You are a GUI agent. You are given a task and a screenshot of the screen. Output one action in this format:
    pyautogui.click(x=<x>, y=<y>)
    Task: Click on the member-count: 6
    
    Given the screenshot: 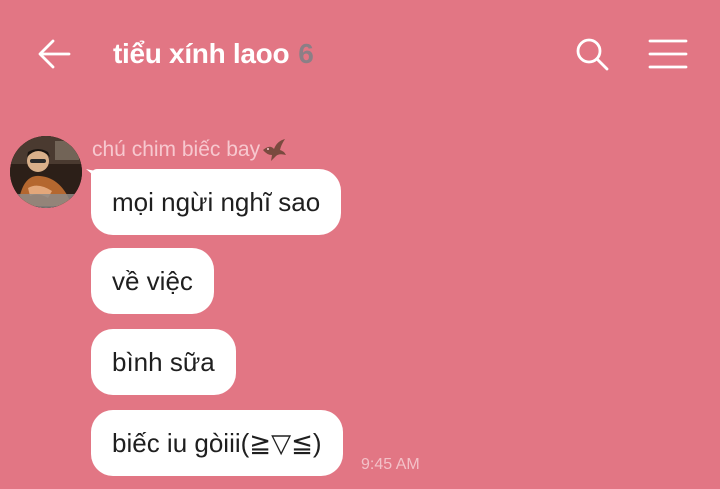 What is the action you would take?
    pyautogui.click(x=306, y=53)
    